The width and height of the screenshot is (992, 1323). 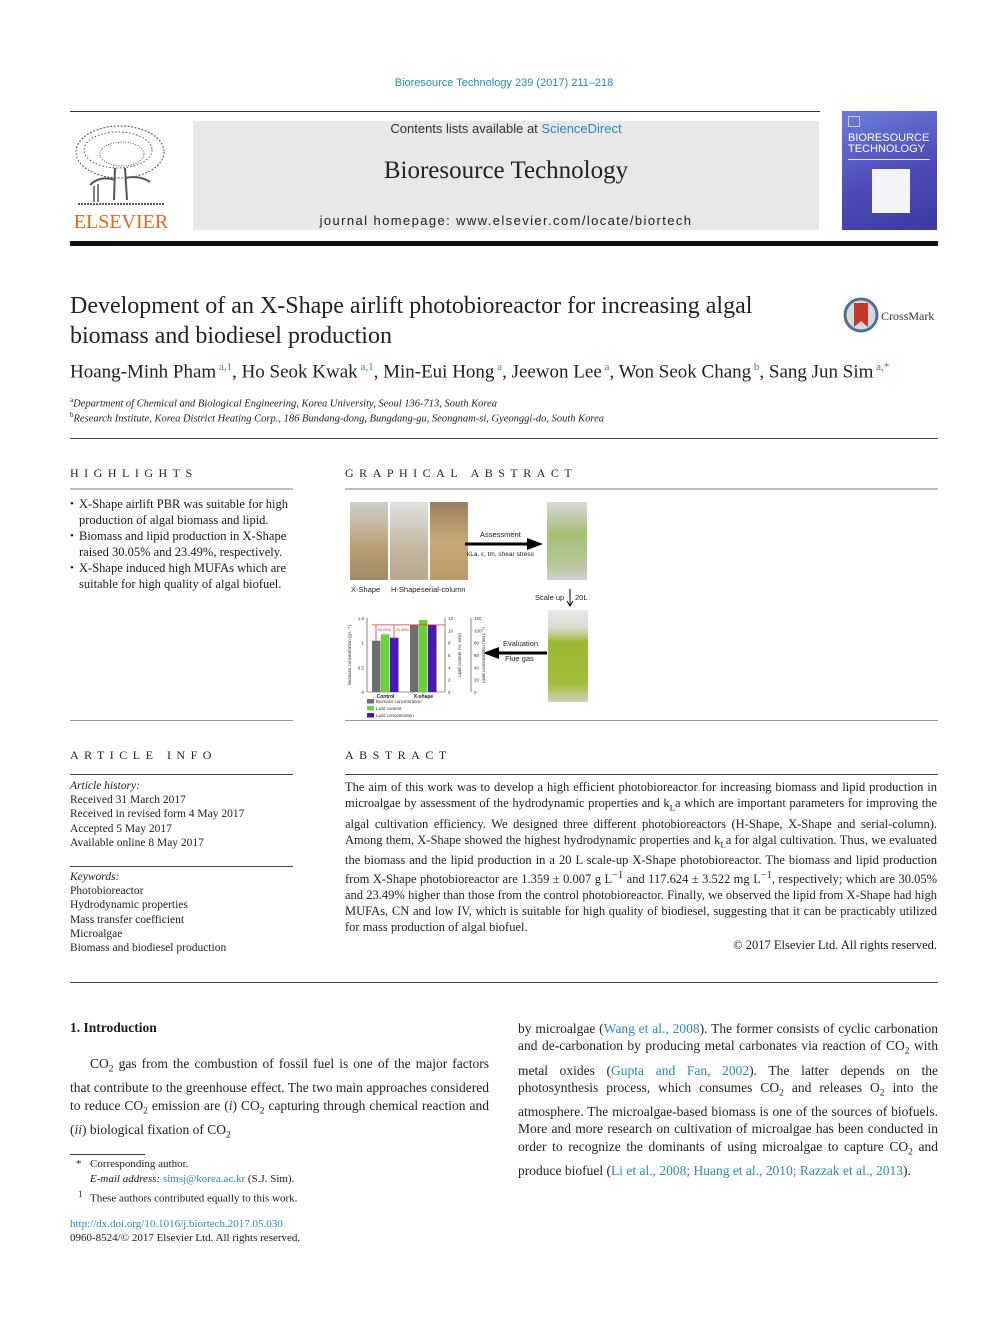 What do you see at coordinates (557, 371) in the screenshot?
I see `author-name: Jeewon Lee` at bounding box center [557, 371].